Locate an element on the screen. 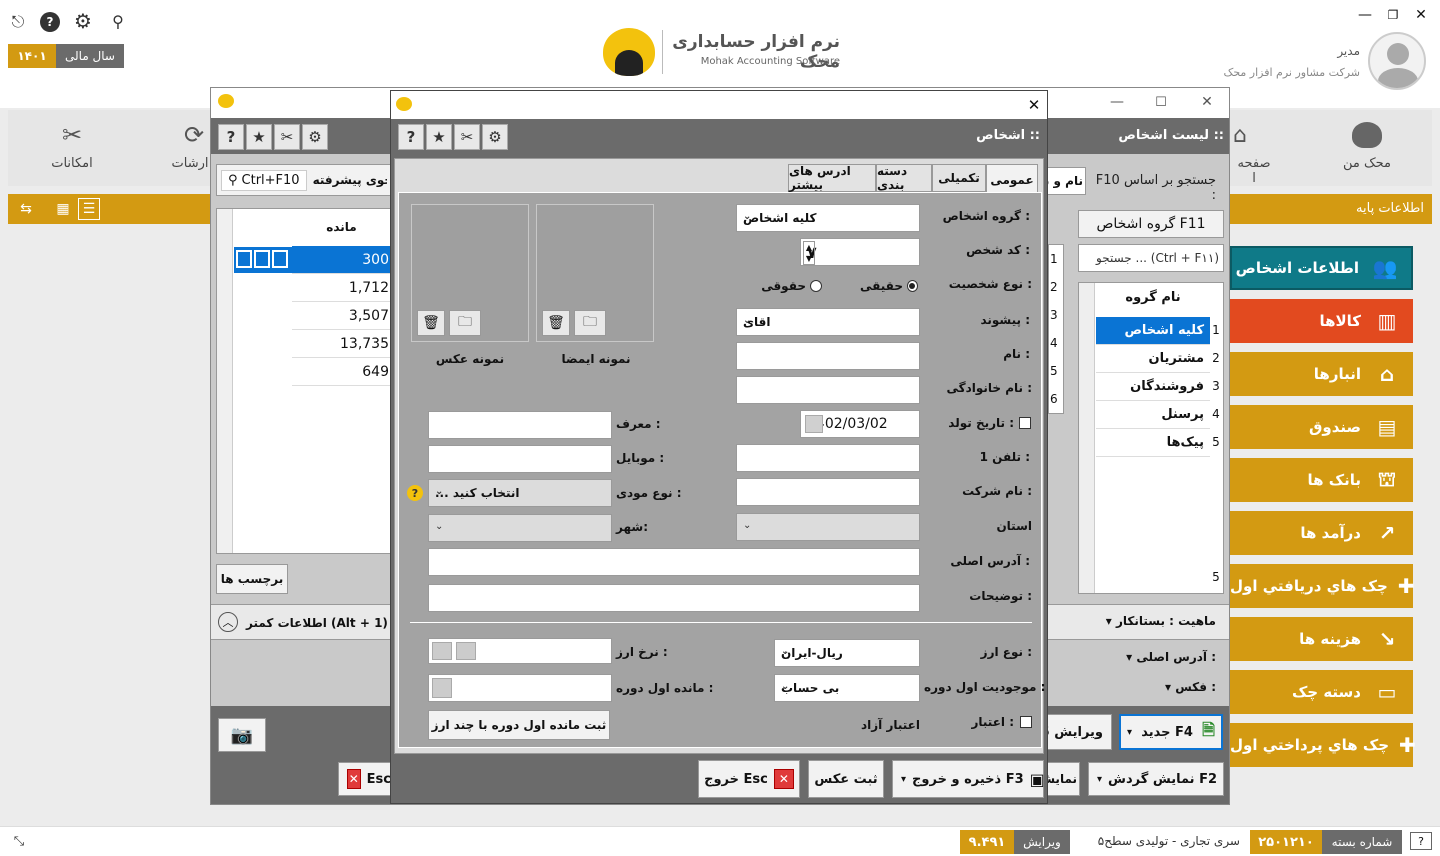 This screenshot has height=856, width=1440. main-address-input is located at coordinates (674, 562).